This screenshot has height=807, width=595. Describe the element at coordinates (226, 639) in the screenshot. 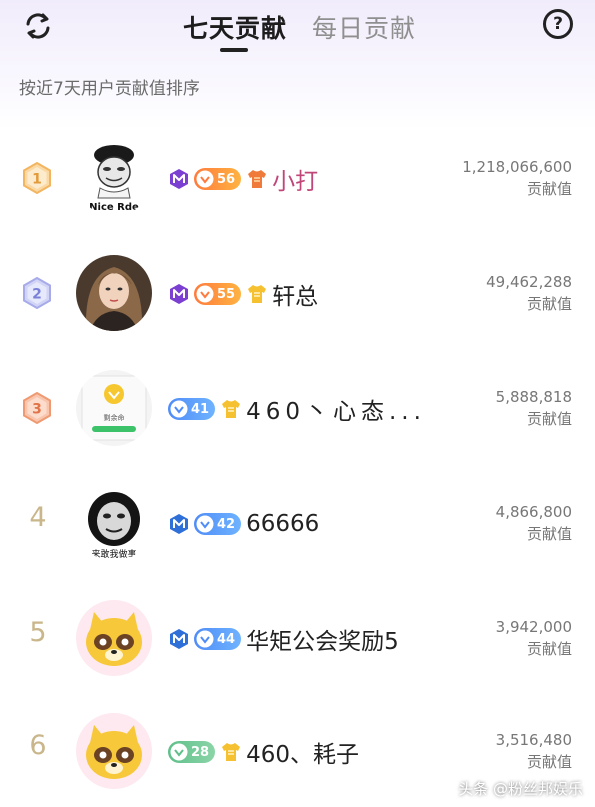

I see `level-value: 44` at that location.